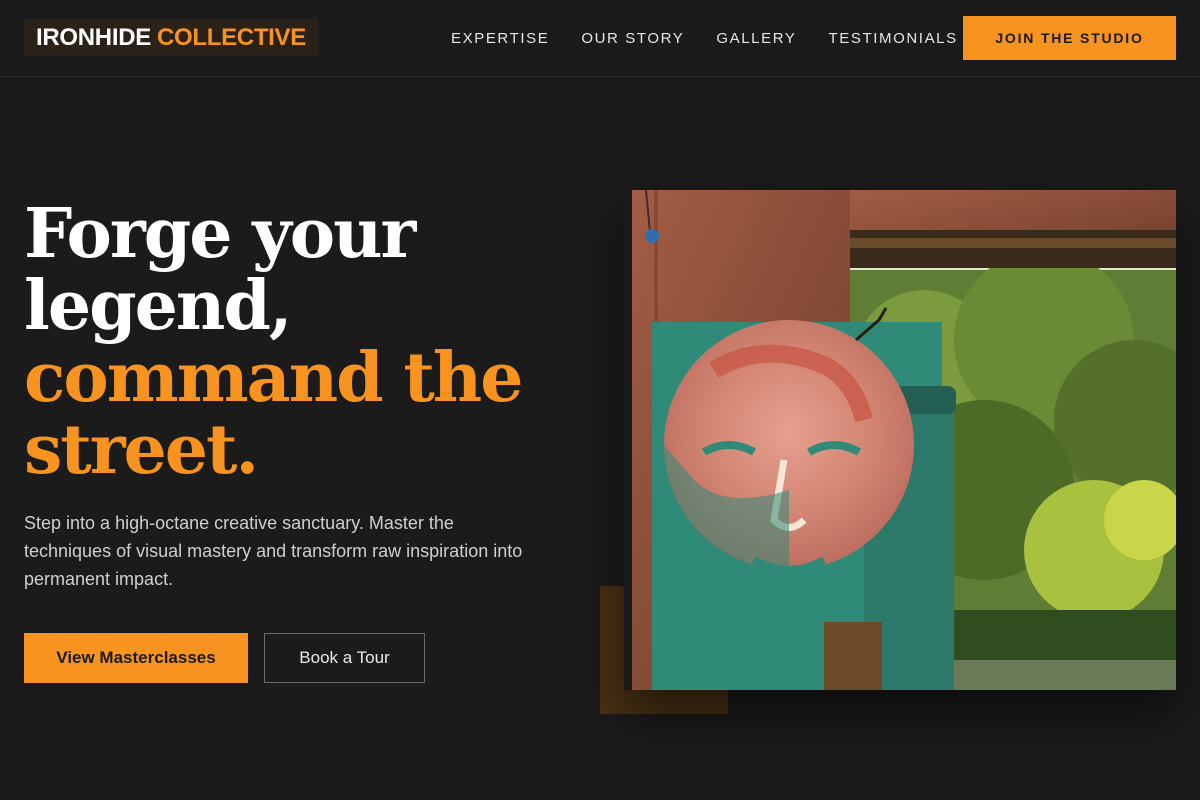 The image size is (1200, 800). Describe the element at coordinates (93, 37) in the screenshot. I see `logo-word-primary: IRONHIDE` at that location.